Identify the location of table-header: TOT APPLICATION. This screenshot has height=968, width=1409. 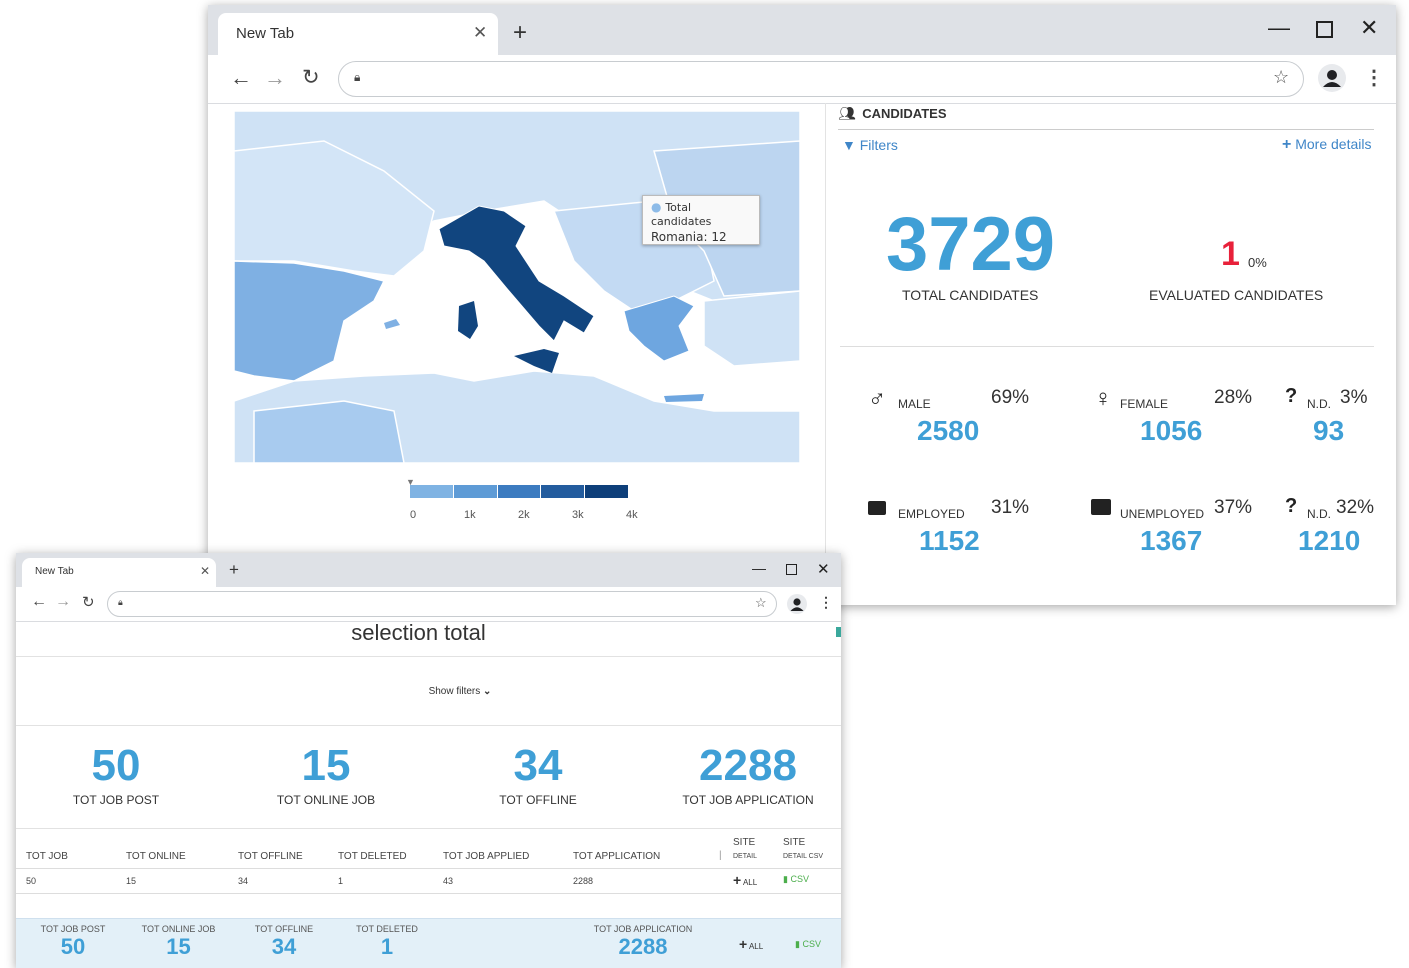
(617, 856).